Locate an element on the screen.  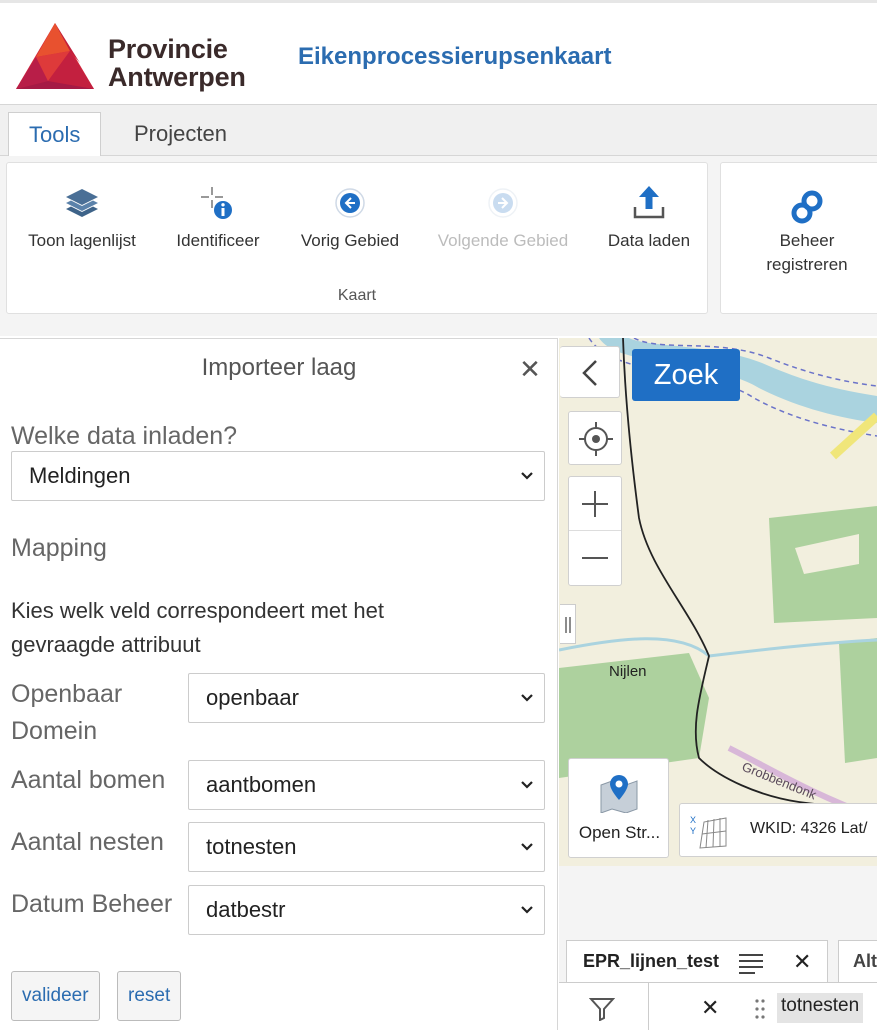
ribbon-group-beheer: Beheer registreren is located at coordinates (798, 238).